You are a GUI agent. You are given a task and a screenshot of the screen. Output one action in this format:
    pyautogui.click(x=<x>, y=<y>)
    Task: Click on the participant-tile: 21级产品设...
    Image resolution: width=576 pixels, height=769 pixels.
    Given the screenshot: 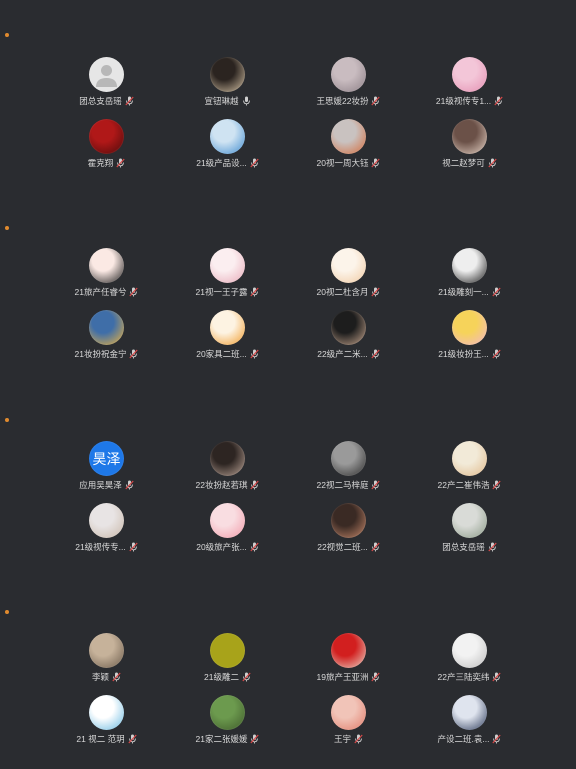 What is the action you would take?
    pyautogui.click(x=227, y=150)
    